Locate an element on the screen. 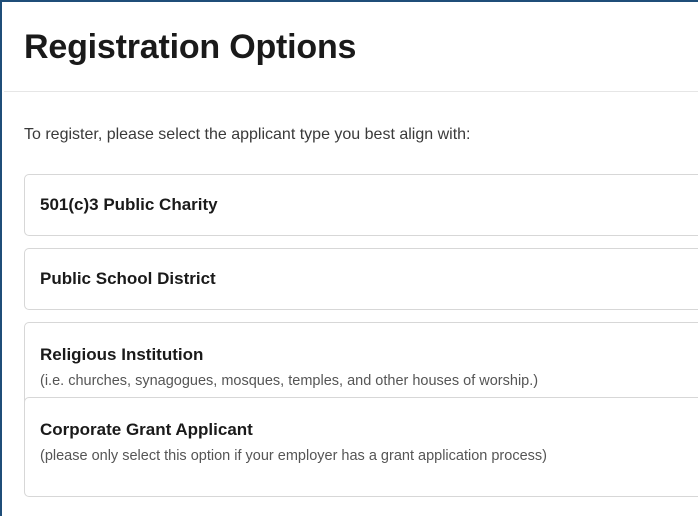  option-public-school-district: Public School District is located at coordinates (361, 279).